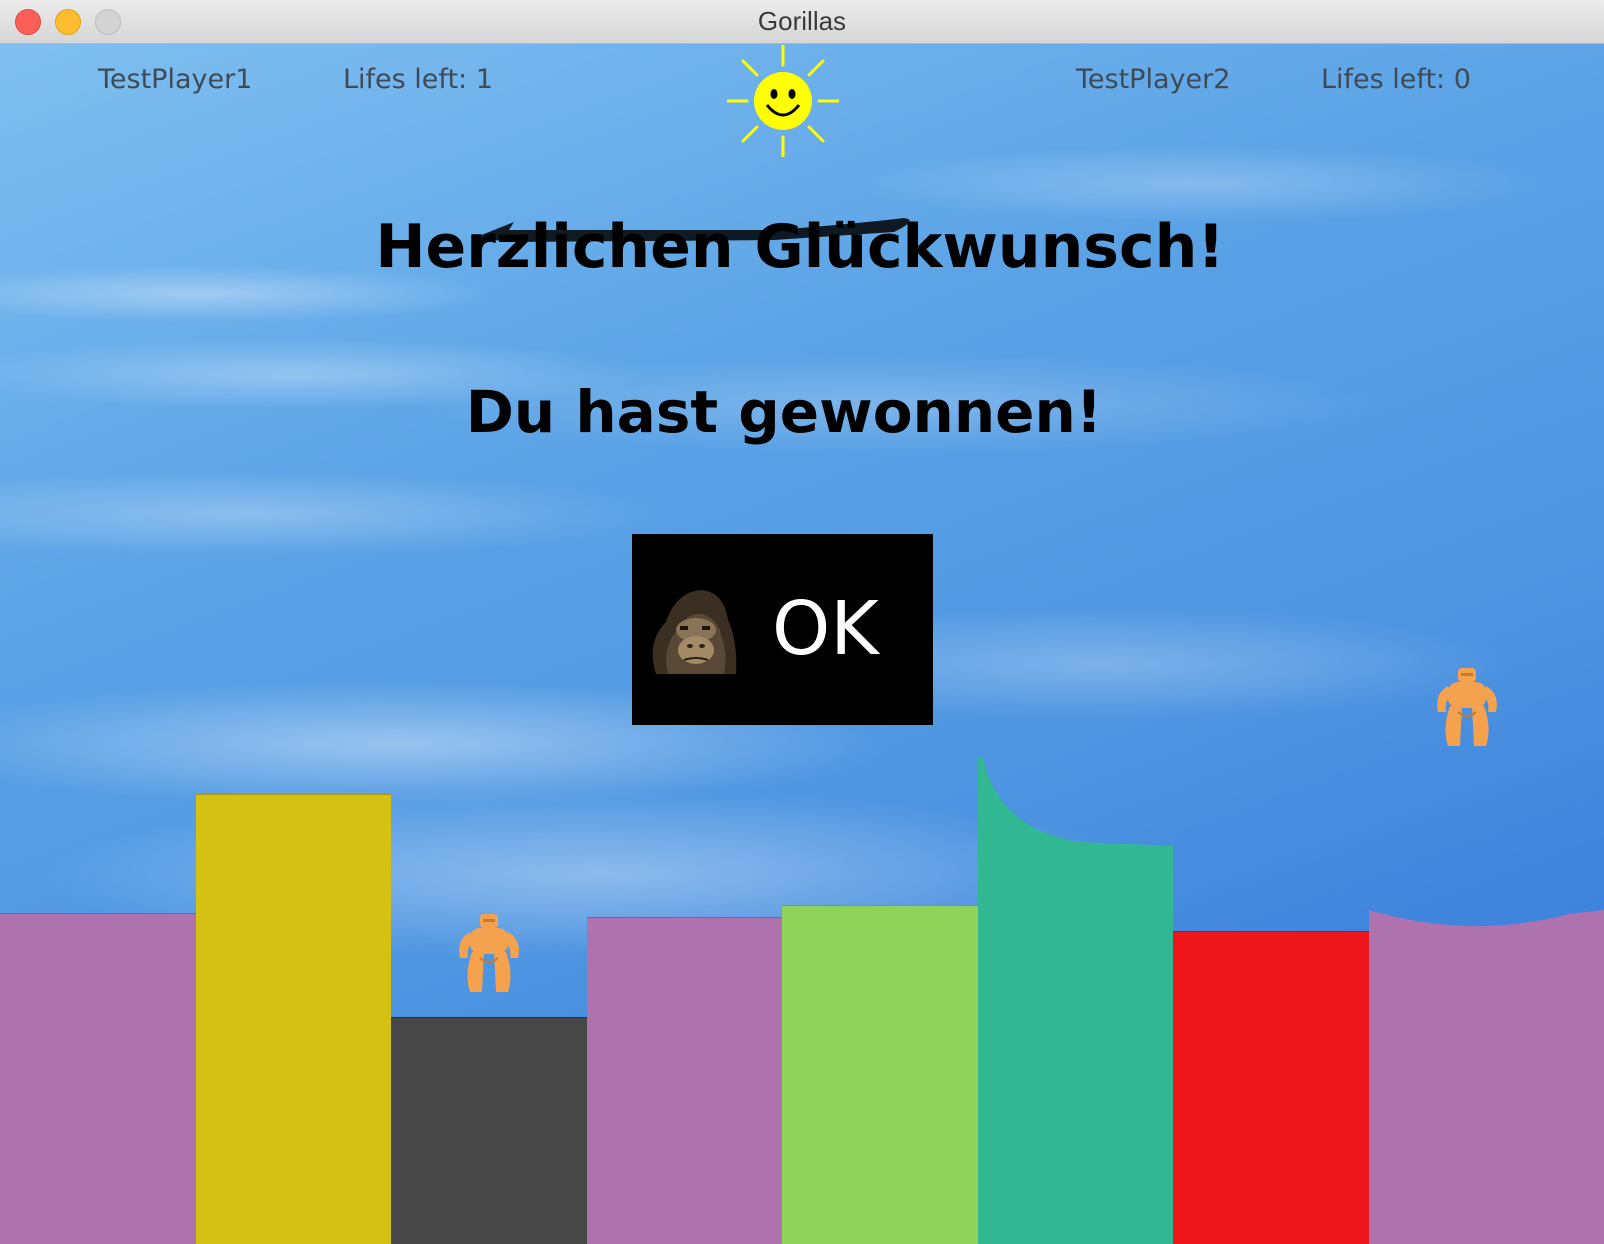 Image resolution: width=1604 pixels, height=1244 pixels. What do you see at coordinates (825, 629) in the screenshot?
I see `ok-button-label: OK` at bounding box center [825, 629].